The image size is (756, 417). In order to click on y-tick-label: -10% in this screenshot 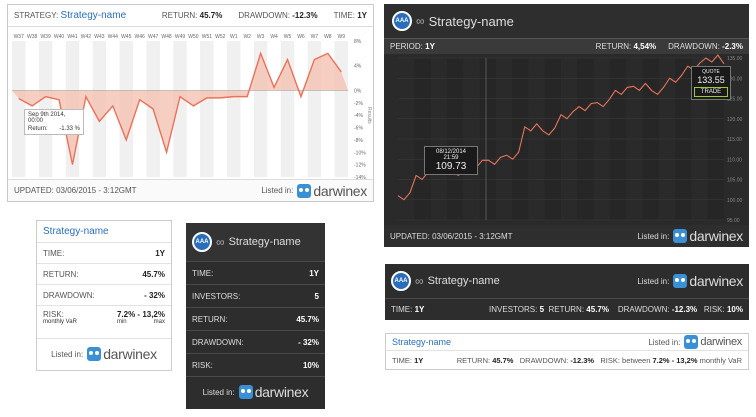, I will do `click(360, 153)`.